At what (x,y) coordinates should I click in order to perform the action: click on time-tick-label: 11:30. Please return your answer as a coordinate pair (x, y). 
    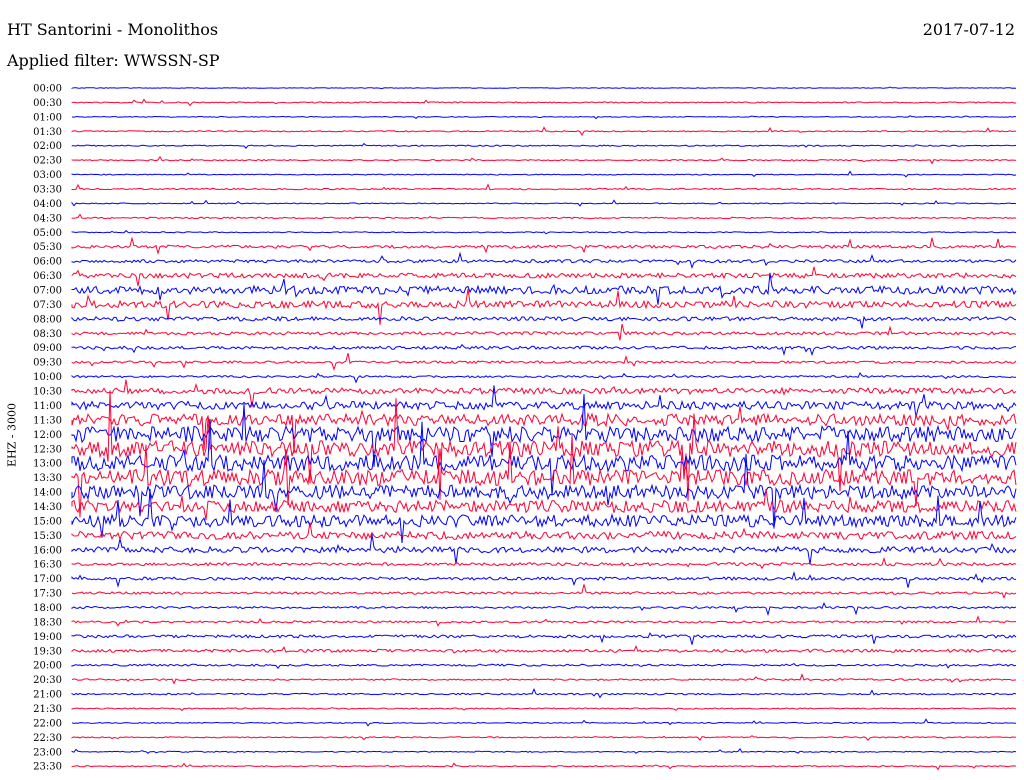
    Looking at the image, I should click on (47, 420).